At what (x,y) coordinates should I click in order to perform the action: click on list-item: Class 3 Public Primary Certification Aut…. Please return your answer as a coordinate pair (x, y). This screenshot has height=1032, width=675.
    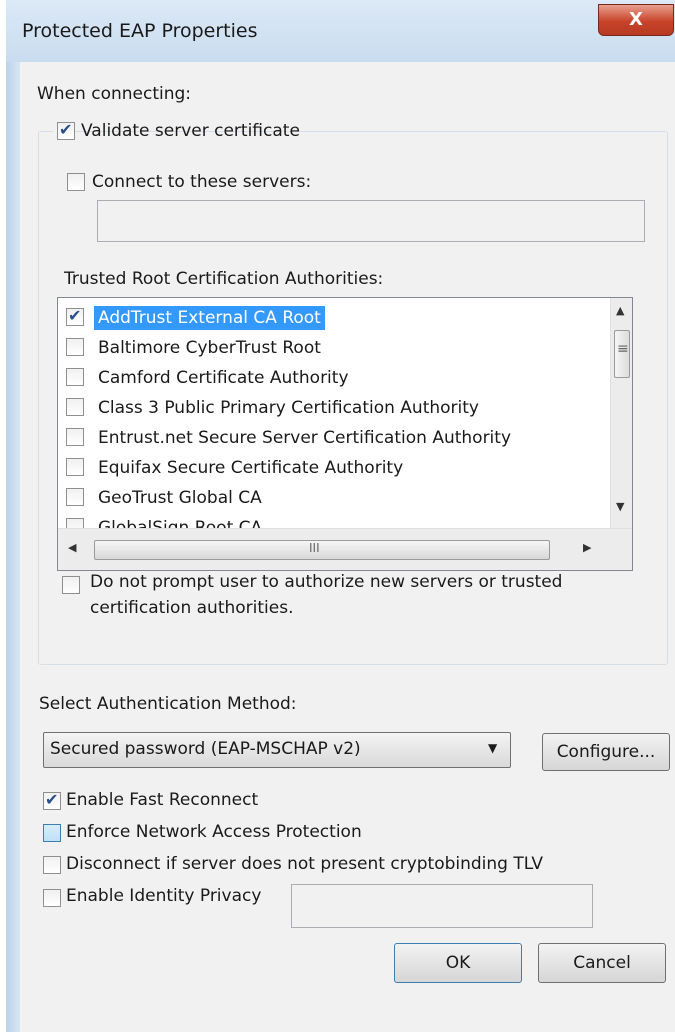
    Looking at the image, I should click on (333, 407).